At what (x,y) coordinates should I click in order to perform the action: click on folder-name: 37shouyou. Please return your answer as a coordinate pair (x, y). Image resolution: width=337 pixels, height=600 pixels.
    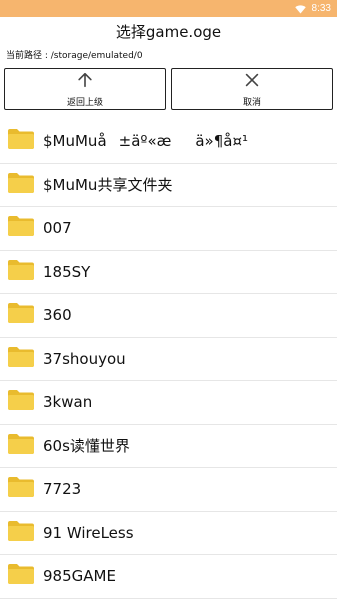
    Looking at the image, I should click on (84, 358).